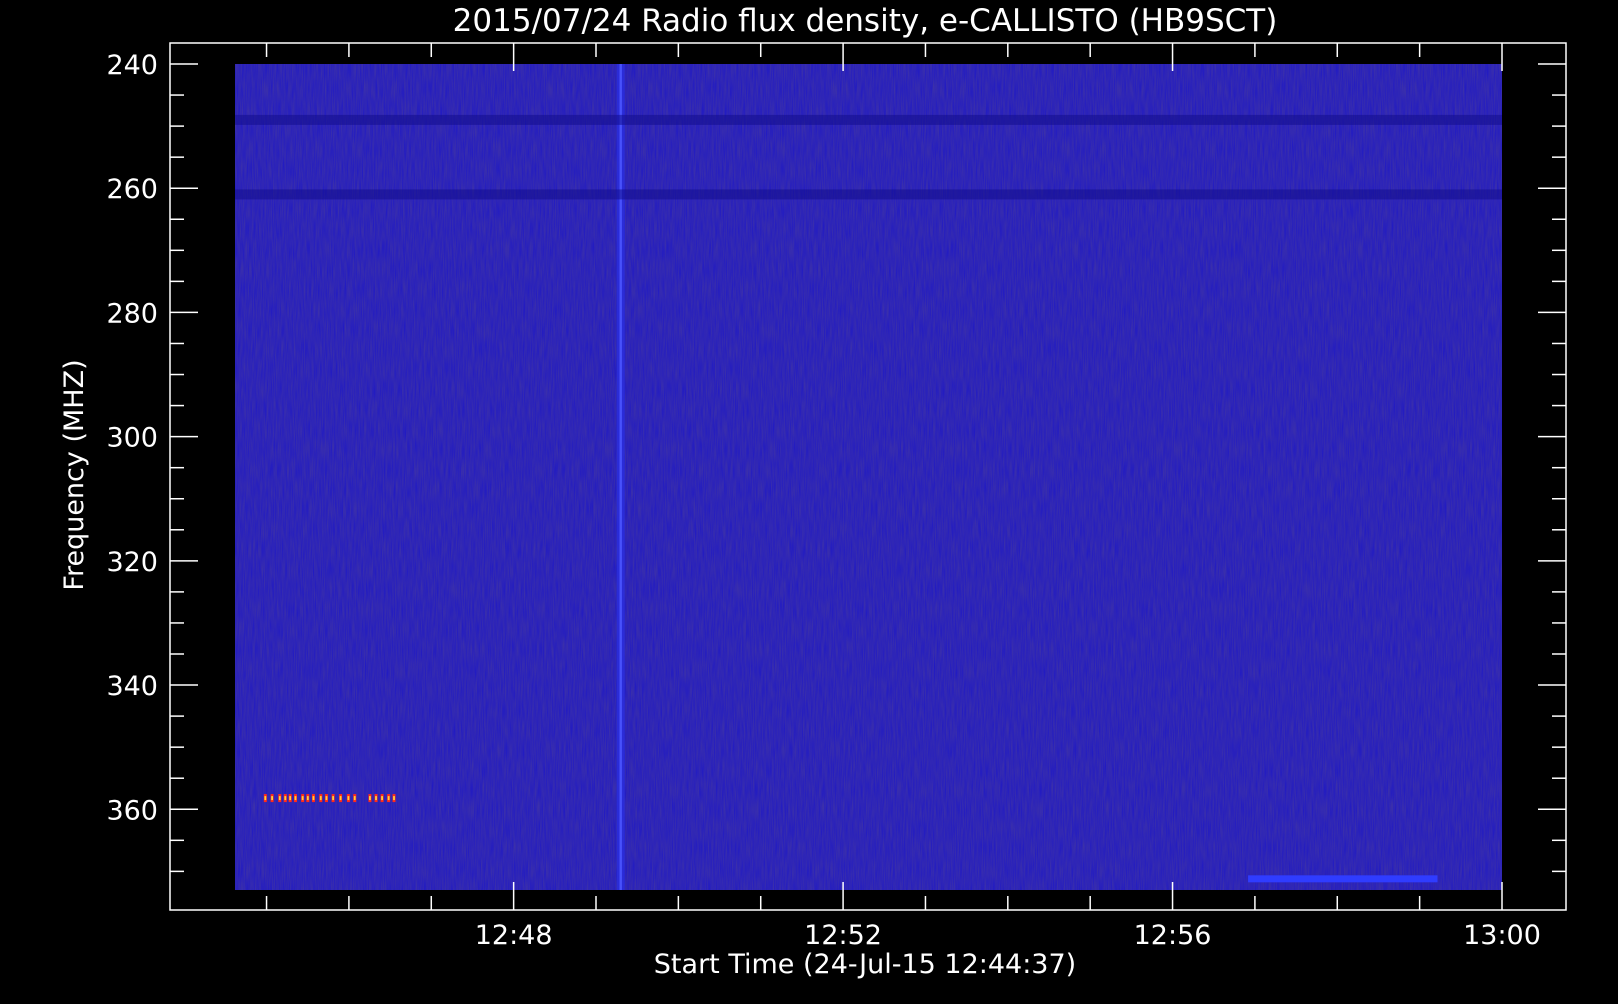  Describe the element at coordinates (1173, 935) in the screenshot. I see `x-tick-label: 12:56` at that location.